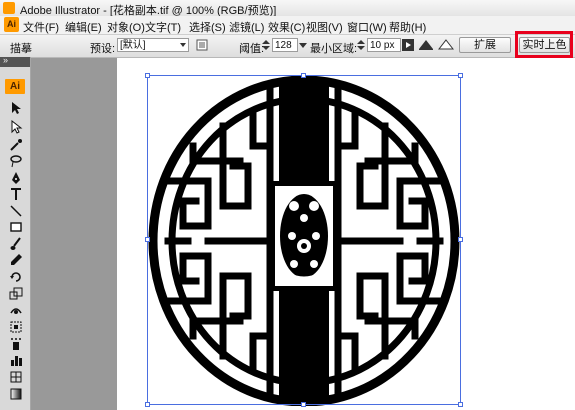 Image resolution: width=575 pixels, height=410 pixels. Describe the element at coordinates (5, 60) in the screenshot. I see `collapse-icon: »` at that location.